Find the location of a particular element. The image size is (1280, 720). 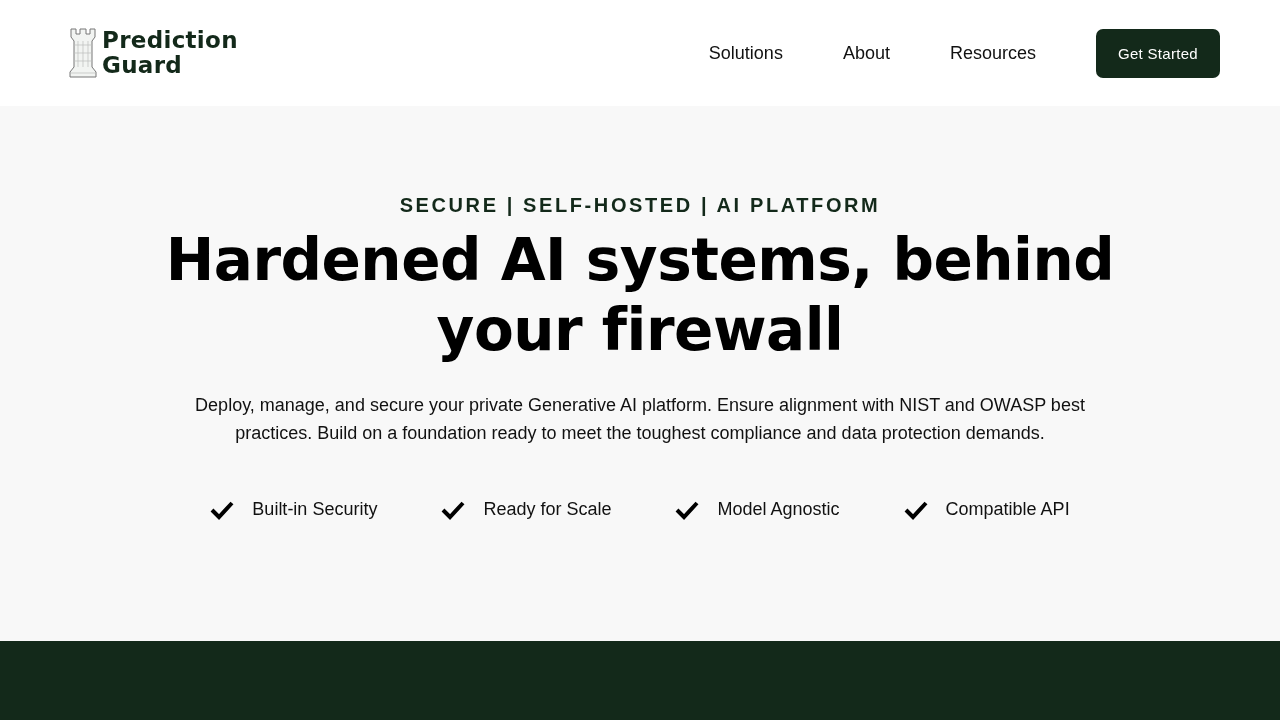

tower-icon is located at coordinates (83, 53).